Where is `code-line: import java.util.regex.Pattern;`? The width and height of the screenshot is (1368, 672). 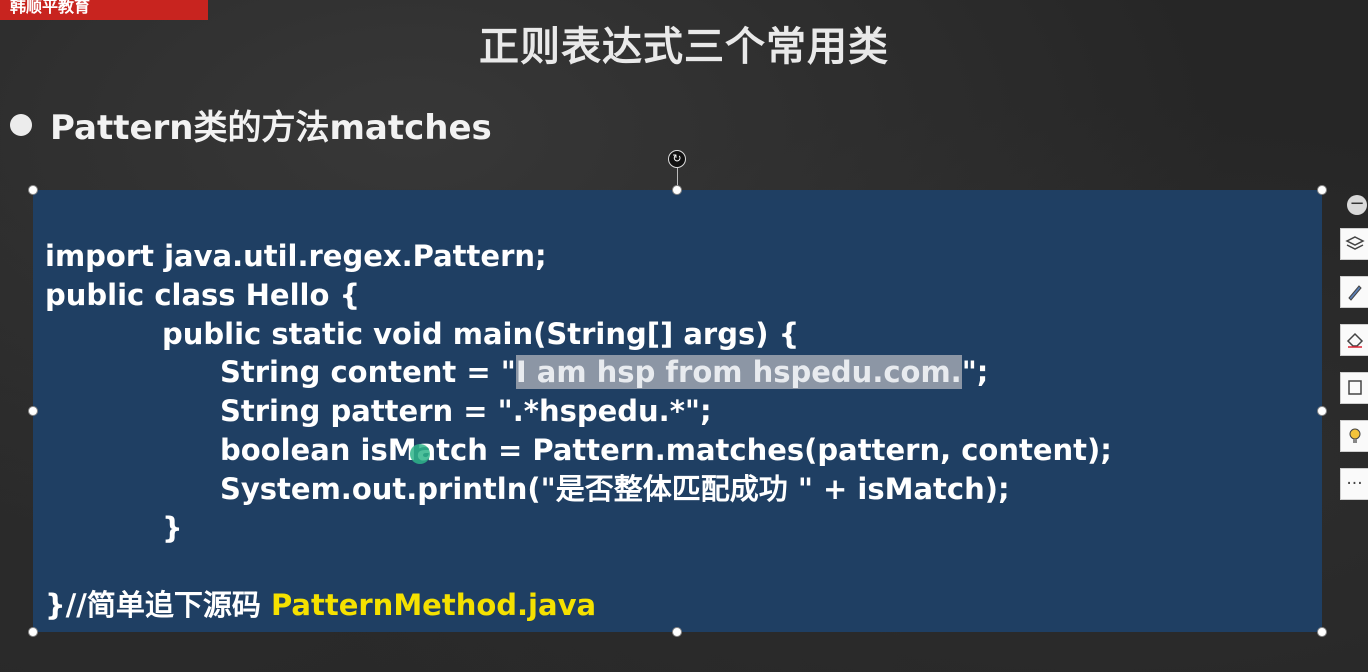 code-line: import java.util.regex.Pattern; is located at coordinates (296, 256).